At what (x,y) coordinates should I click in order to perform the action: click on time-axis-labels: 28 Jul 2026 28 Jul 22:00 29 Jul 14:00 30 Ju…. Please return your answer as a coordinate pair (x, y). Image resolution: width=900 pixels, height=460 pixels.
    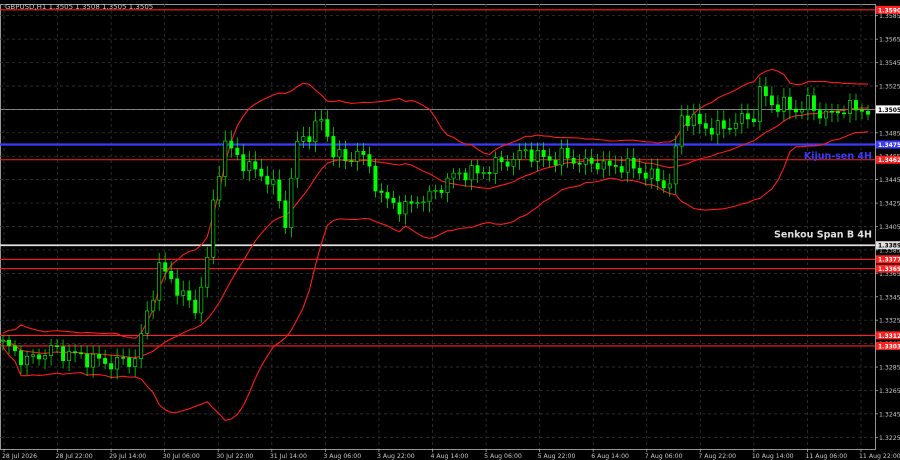
    Looking at the image, I should click on (451, 456).